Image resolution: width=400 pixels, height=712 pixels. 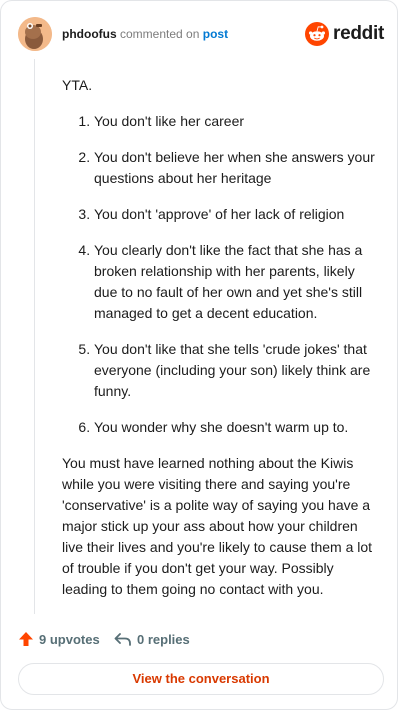 I want to click on brand-wordmark: reddit, so click(x=358, y=33).